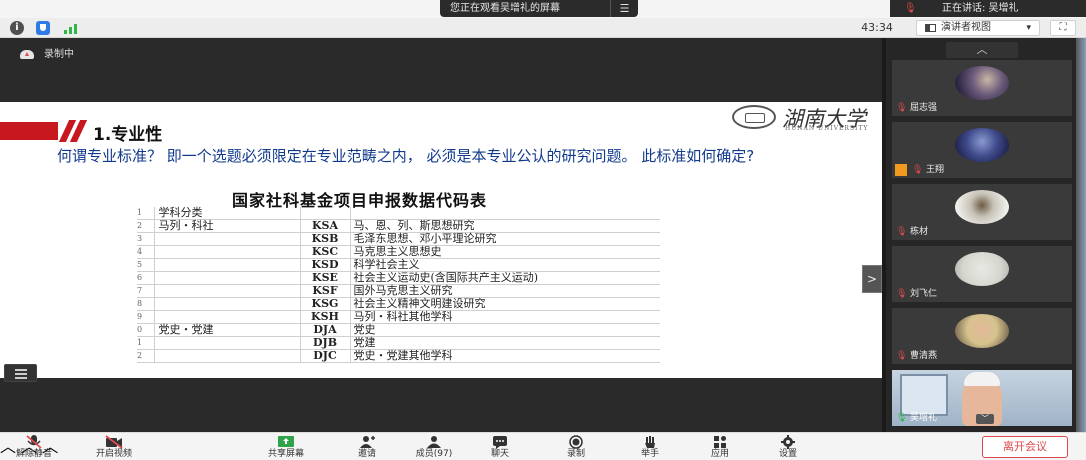 This screenshot has width=1086, height=460. I want to click on table-cell-code: KSG, so click(325, 304).